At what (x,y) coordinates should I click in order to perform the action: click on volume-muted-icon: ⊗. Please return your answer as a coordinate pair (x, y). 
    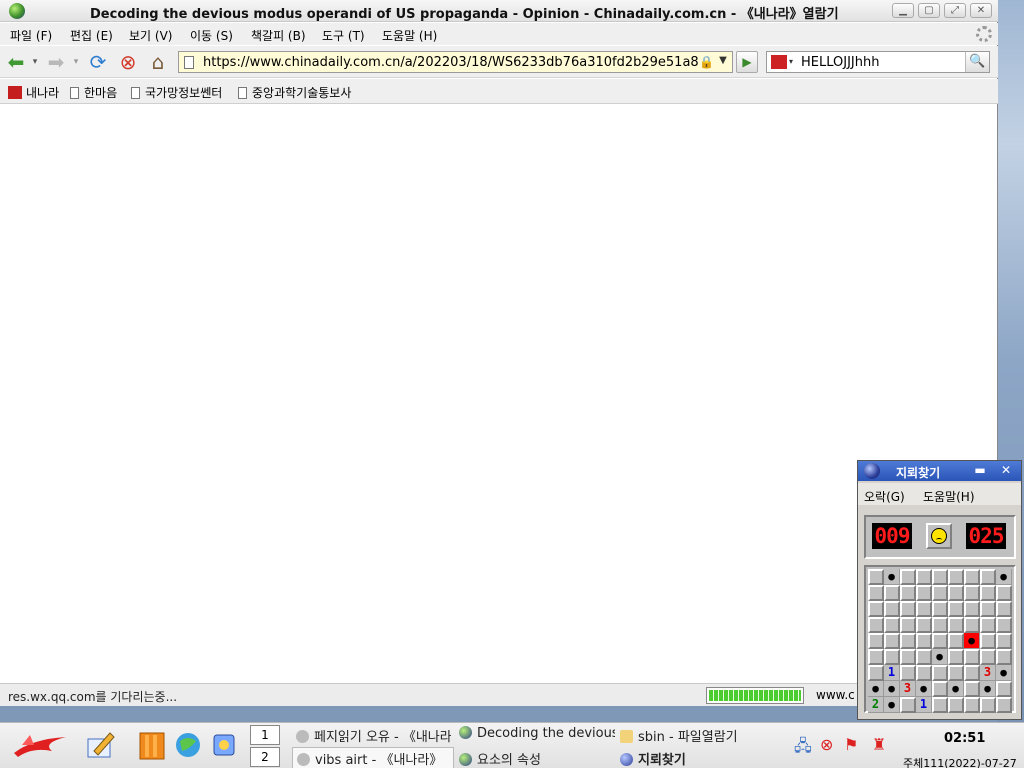
    Looking at the image, I should click on (826, 744).